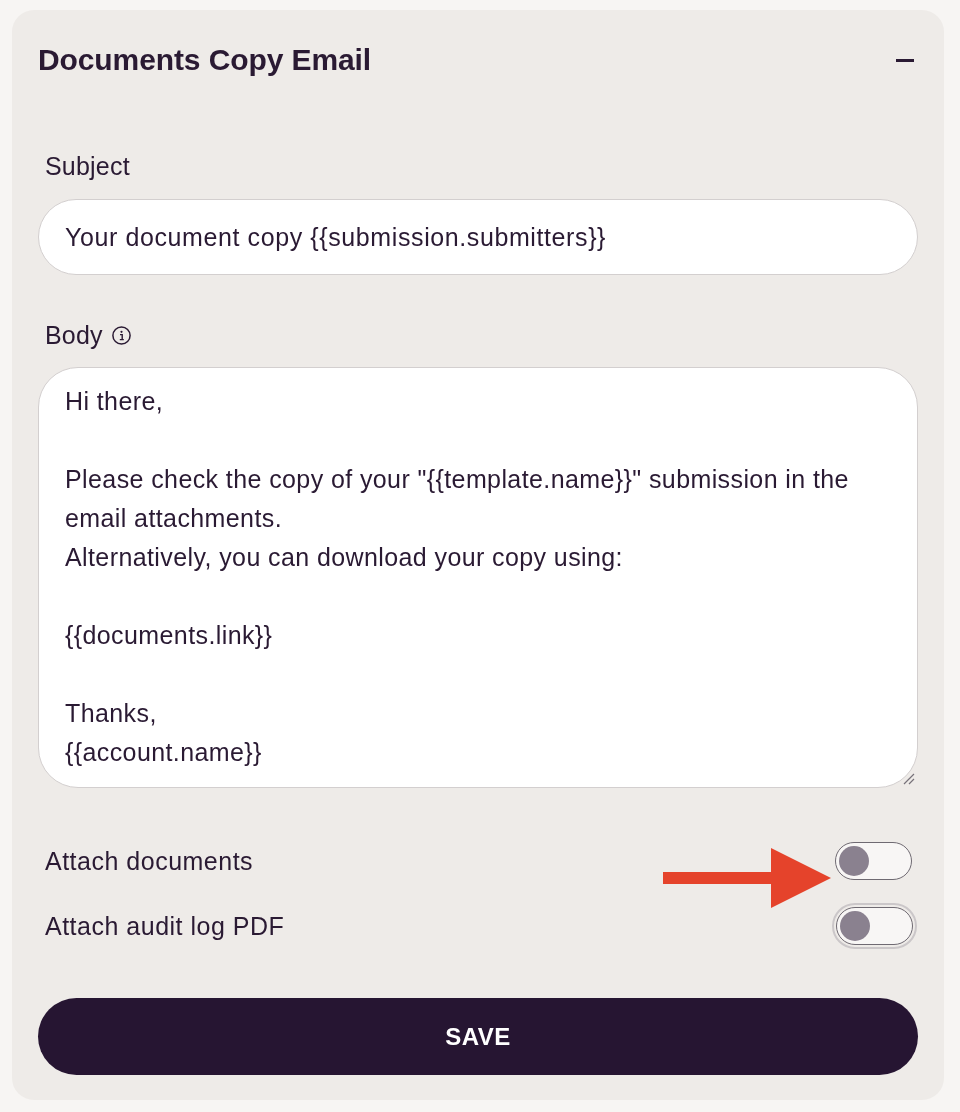 This screenshot has width=960, height=1112. What do you see at coordinates (905, 60) in the screenshot?
I see `minus-icon` at bounding box center [905, 60].